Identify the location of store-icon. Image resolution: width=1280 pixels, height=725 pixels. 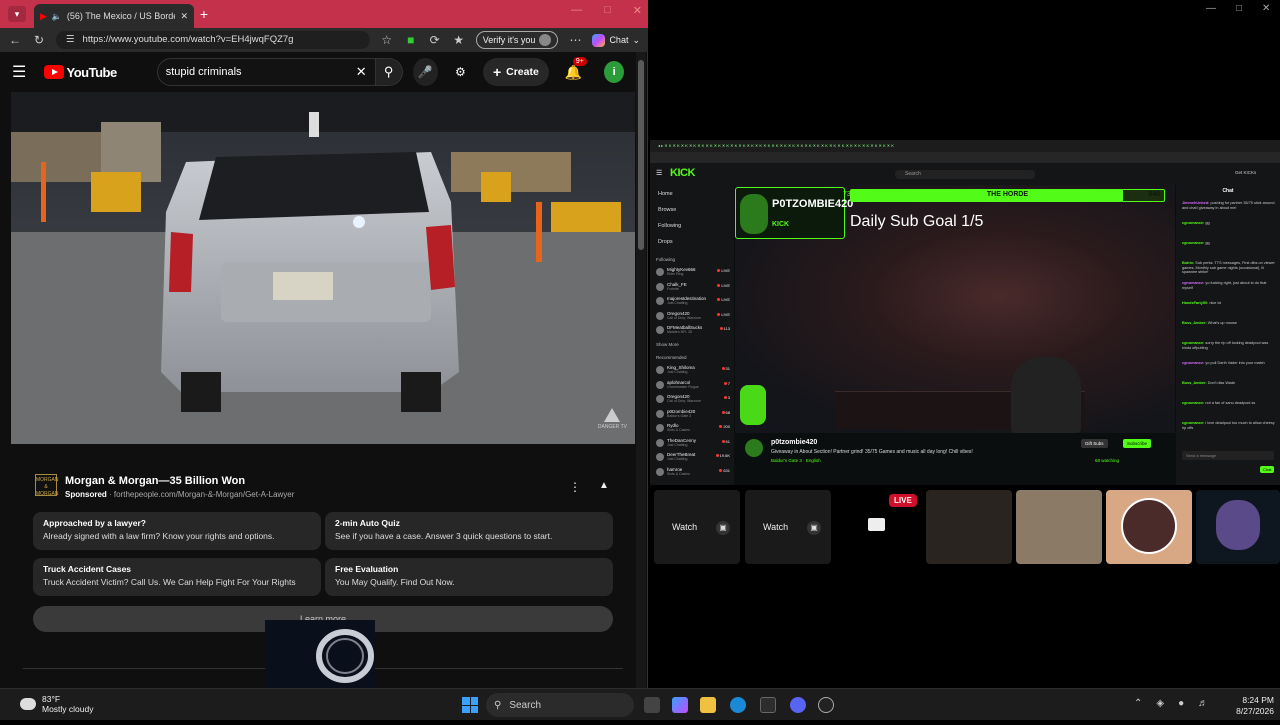
(768, 705).